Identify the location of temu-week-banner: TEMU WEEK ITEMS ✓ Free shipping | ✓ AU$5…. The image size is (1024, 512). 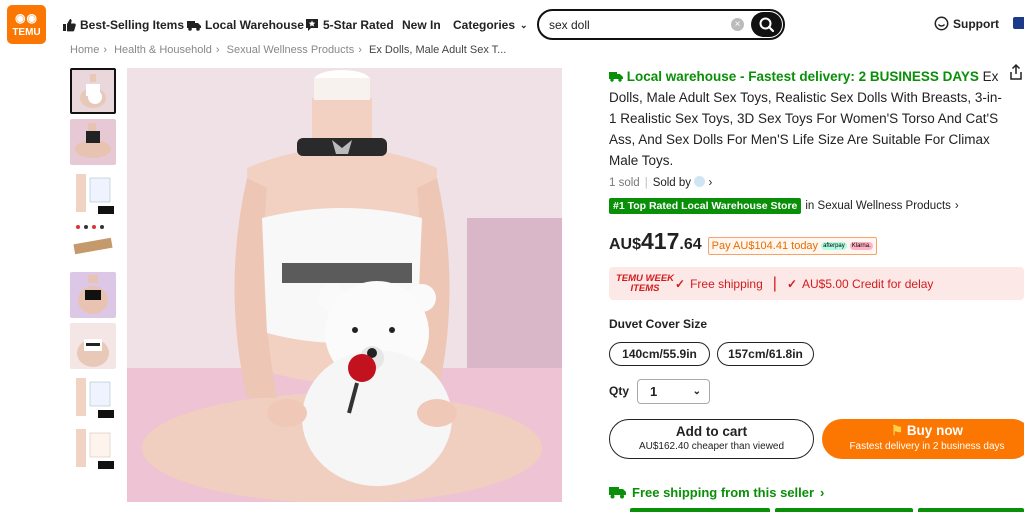
(816, 283).